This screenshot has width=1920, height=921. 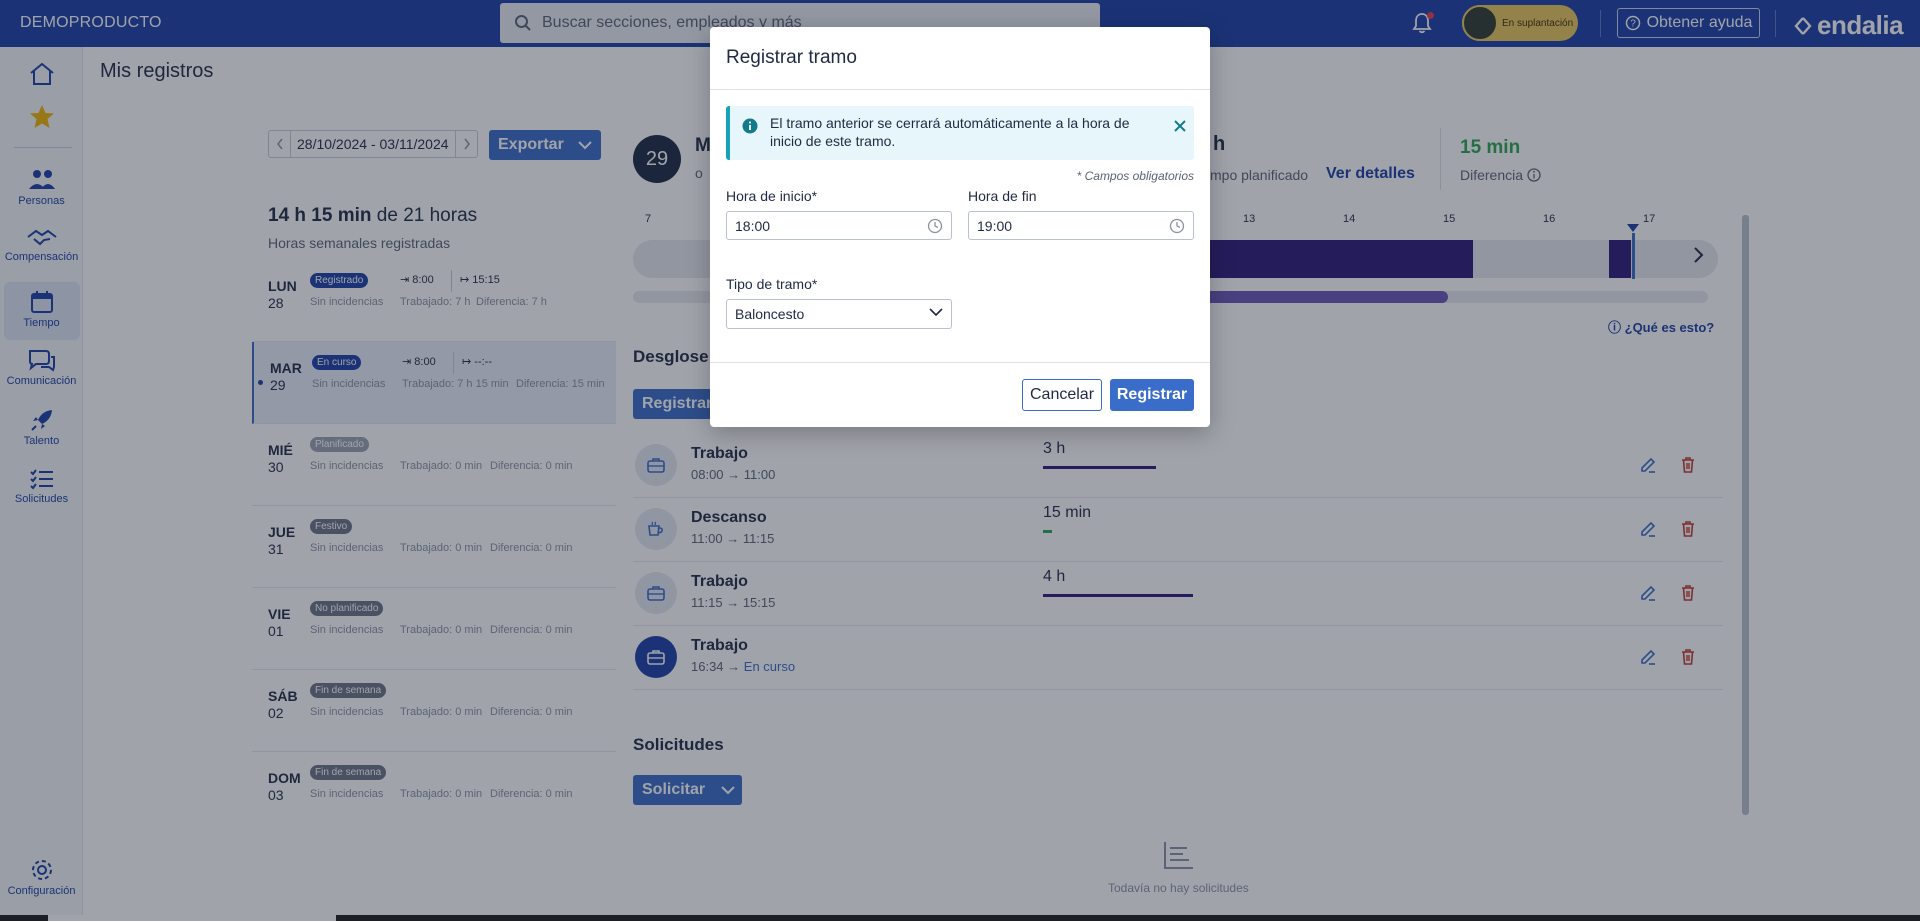 What do you see at coordinates (1180, 126) in the screenshot?
I see `close-icon` at bounding box center [1180, 126].